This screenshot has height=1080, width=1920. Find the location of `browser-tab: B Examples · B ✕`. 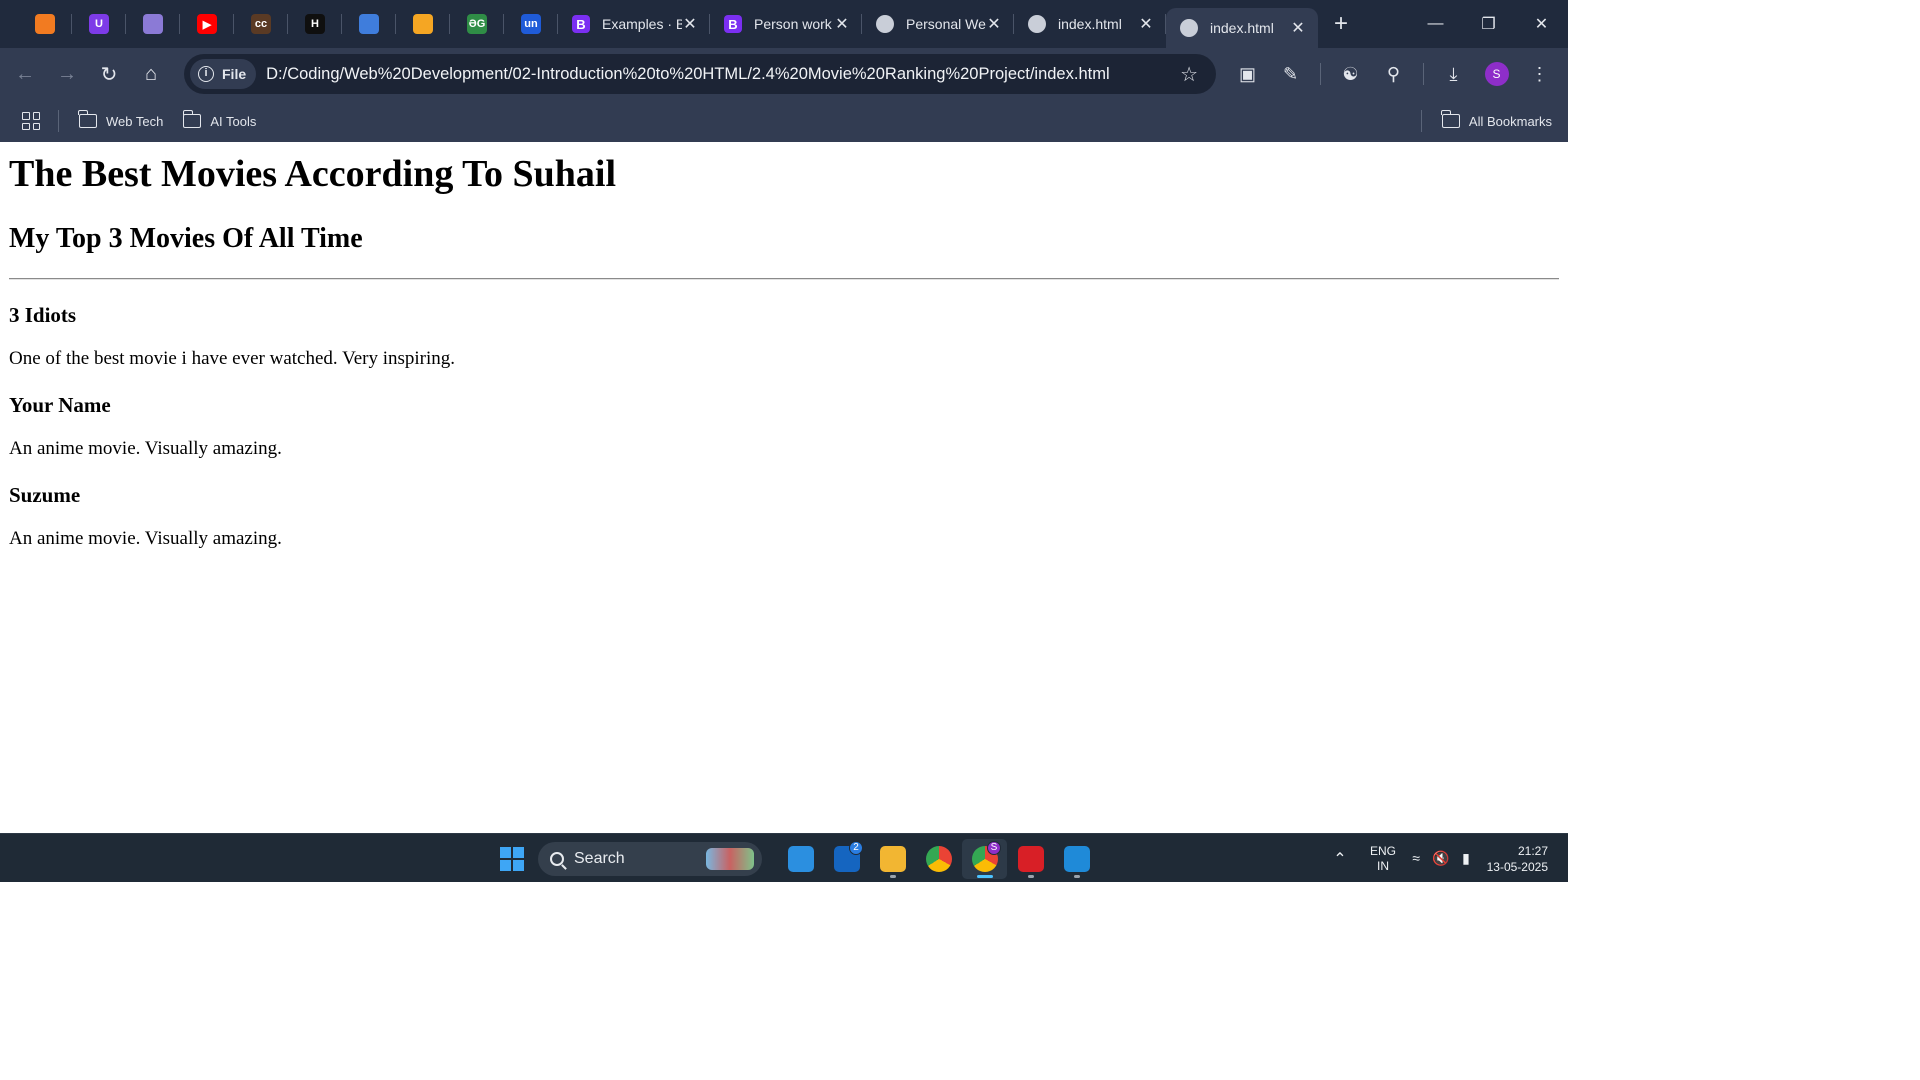

browser-tab: B Examples · B ✕ is located at coordinates (634, 24).